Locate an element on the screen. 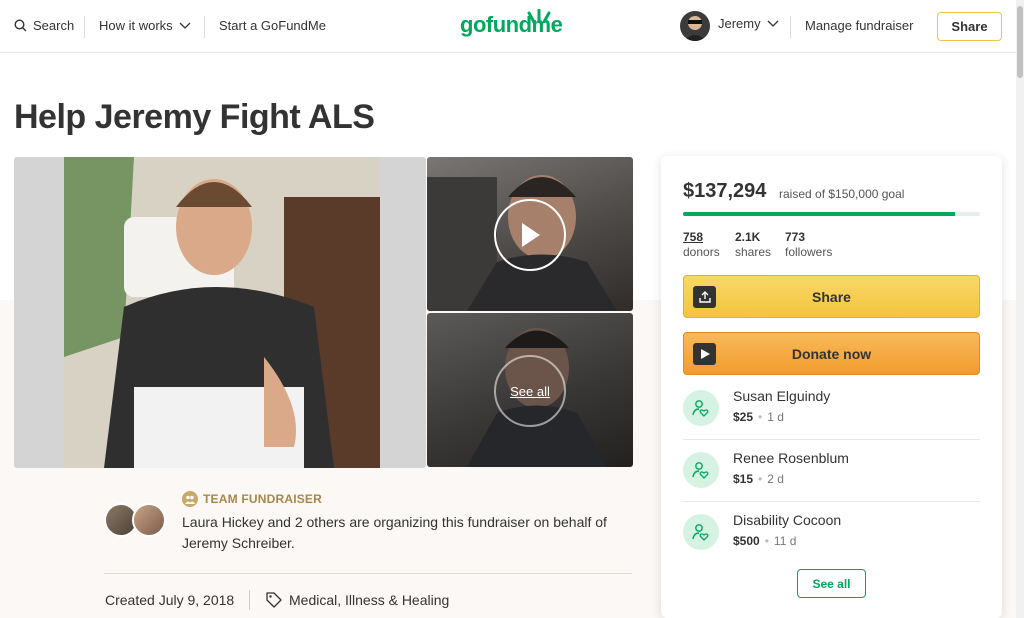  category-link: Medical, Illness & Healing is located at coordinates (357, 600).